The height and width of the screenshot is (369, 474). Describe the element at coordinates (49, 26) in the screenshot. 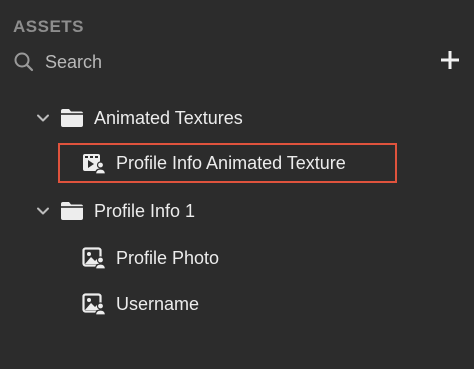

I see `panel-title: ASSETS` at that location.